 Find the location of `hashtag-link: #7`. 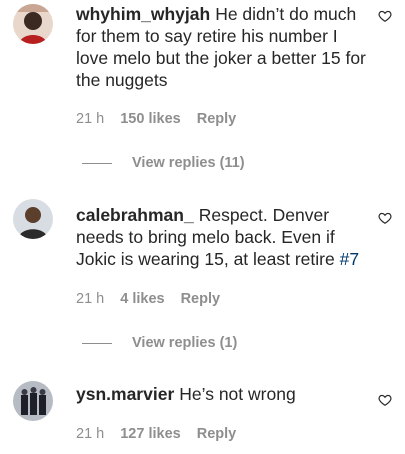

hashtag-link: #7 is located at coordinates (349, 259).